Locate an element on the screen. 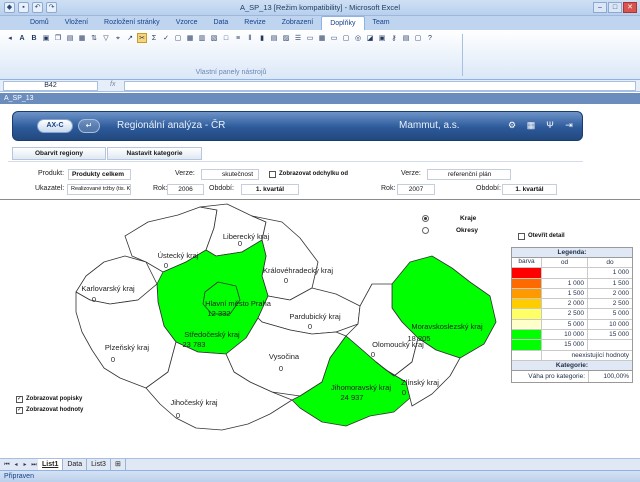 This screenshot has height=482, width=640. tab-vzorce: Vzorce is located at coordinates (187, 23).